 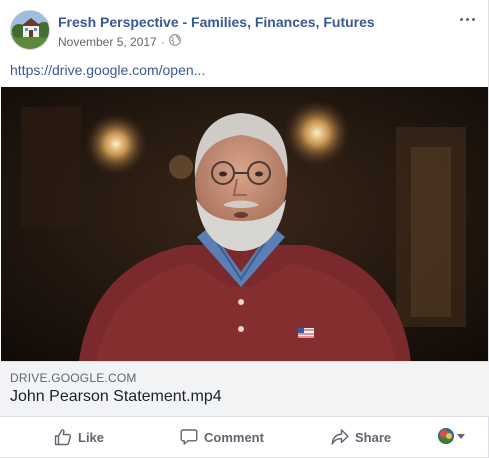 I want to click on speech-bubble-icon, so click(x=189, y=437).